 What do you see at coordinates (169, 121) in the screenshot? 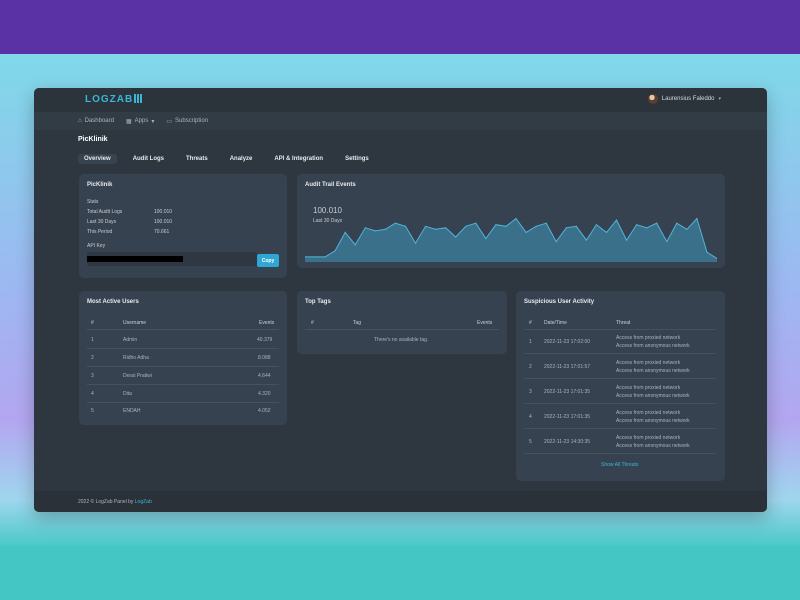
I see `card-icon: ▭` at bounding box center [169, 121].